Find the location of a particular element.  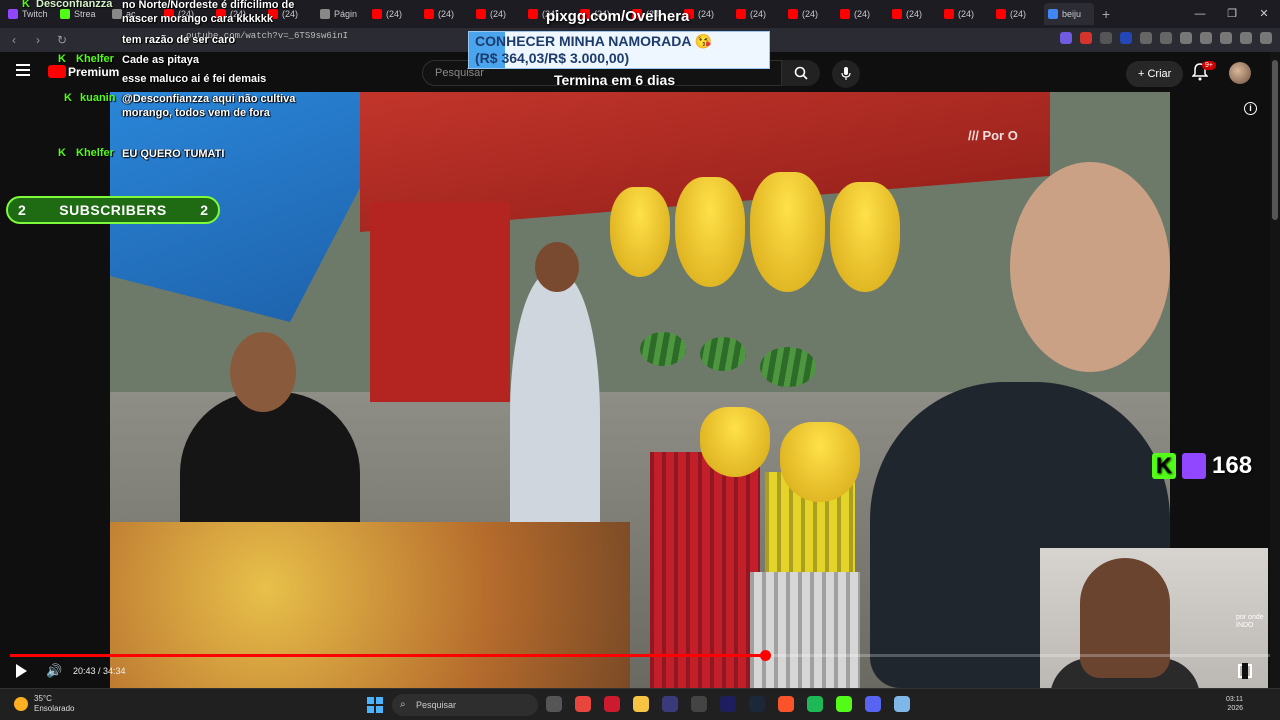

chrome-icon is located at coordinates (583, 704).